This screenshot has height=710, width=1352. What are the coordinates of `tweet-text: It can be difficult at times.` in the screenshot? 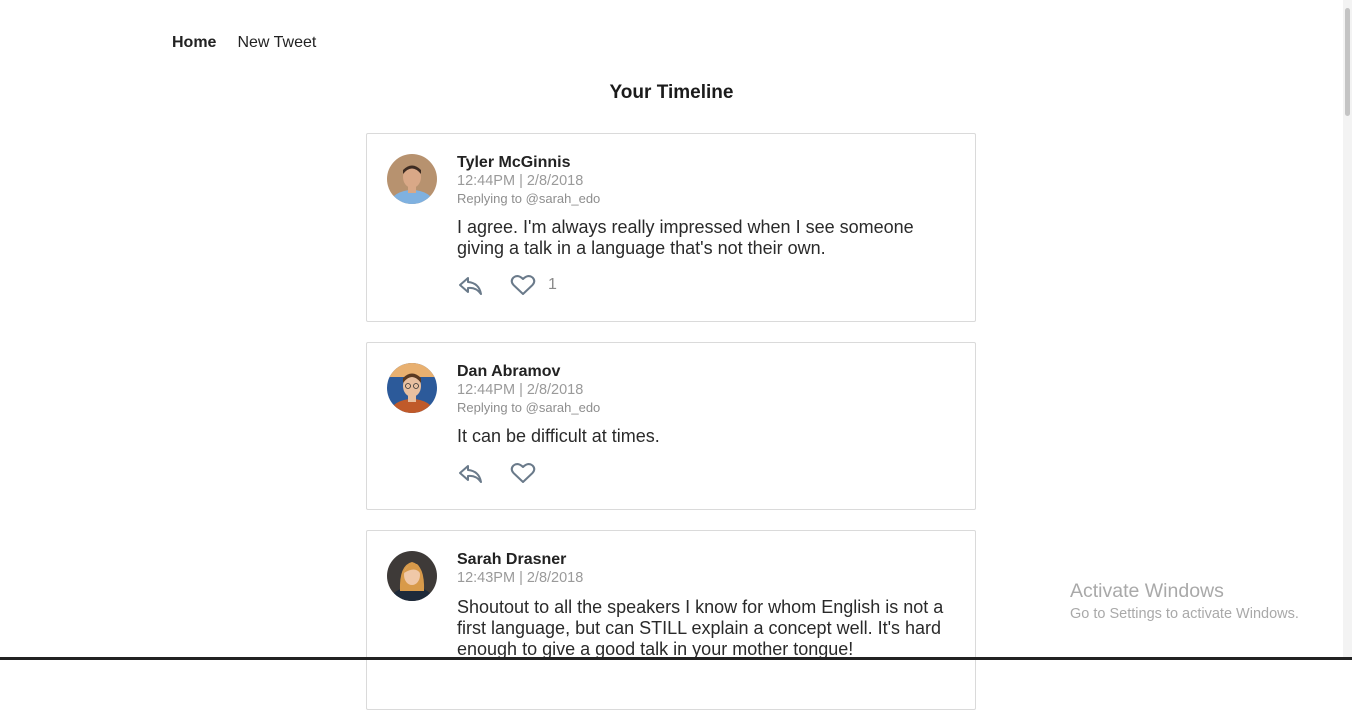 It's located at (558, 436).